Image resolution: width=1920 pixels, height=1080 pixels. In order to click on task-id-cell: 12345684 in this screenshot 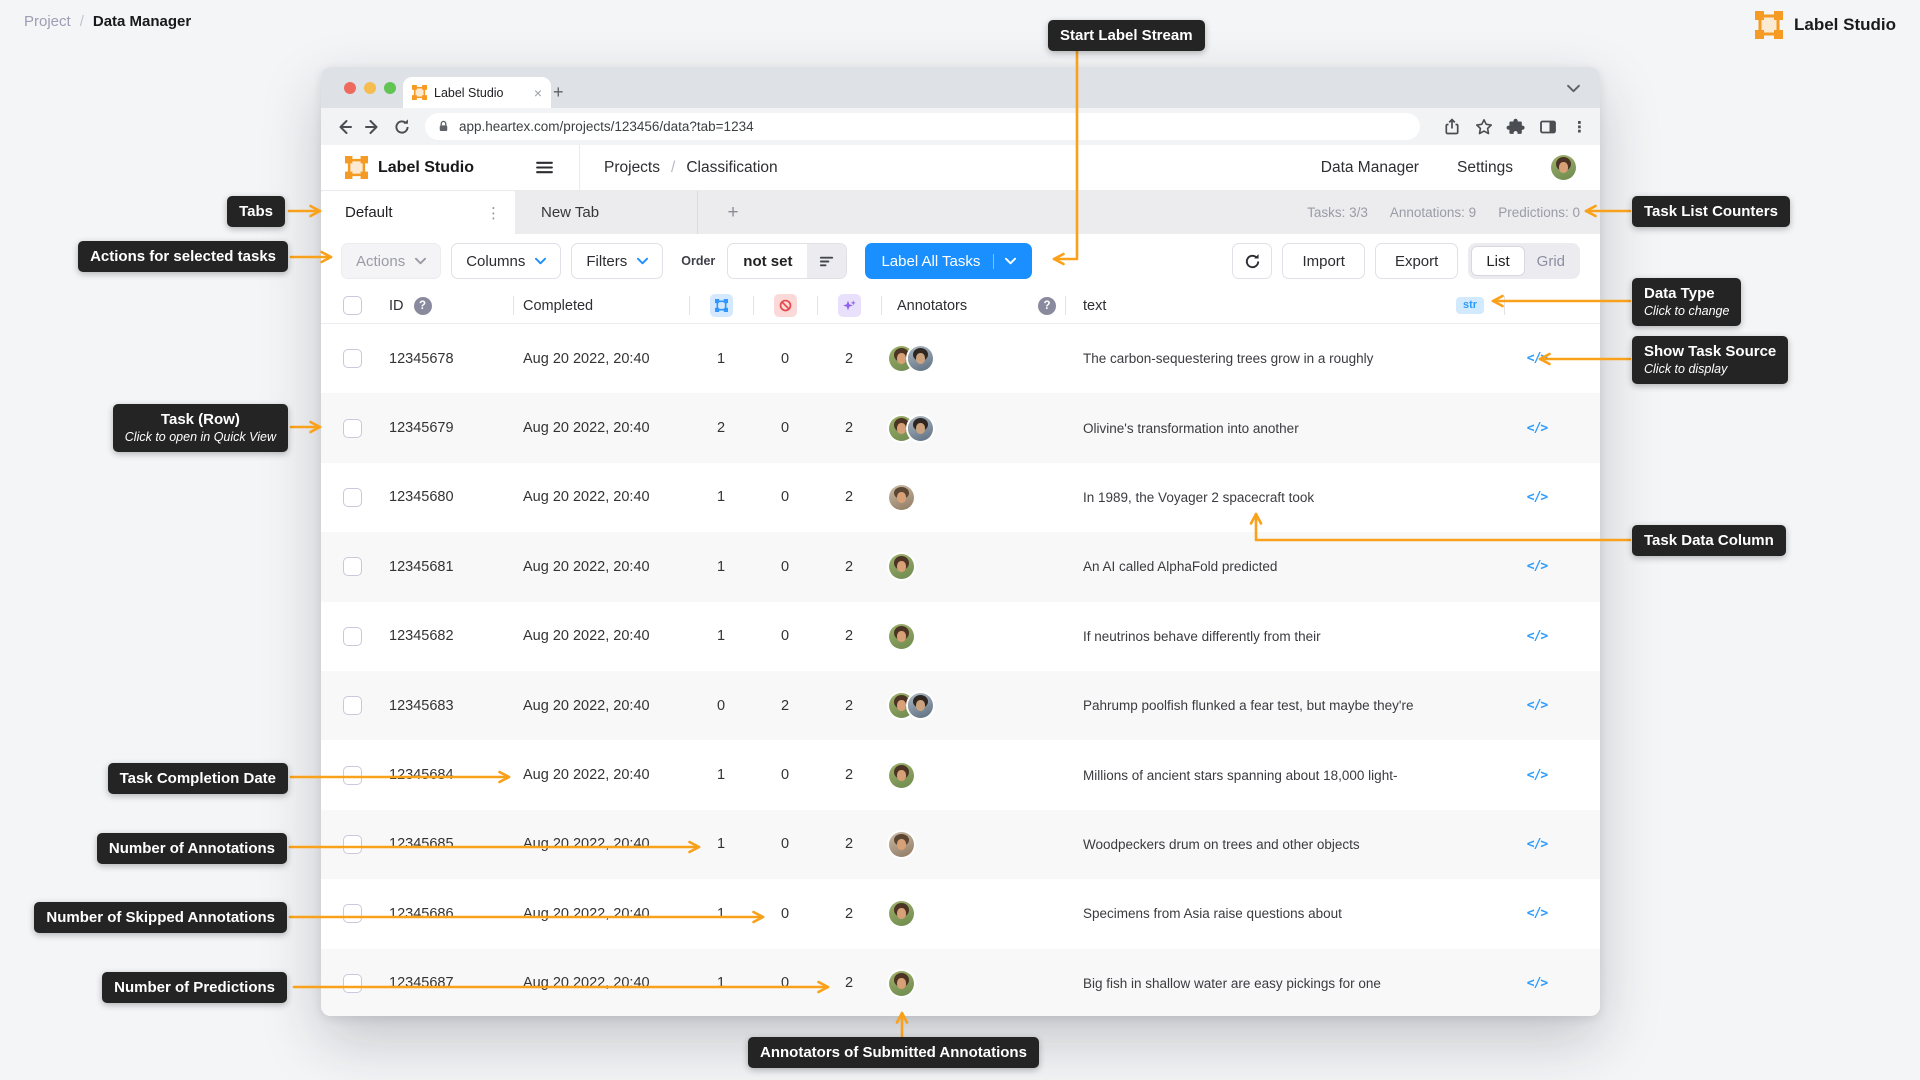, I will do `click(421, 775)`.